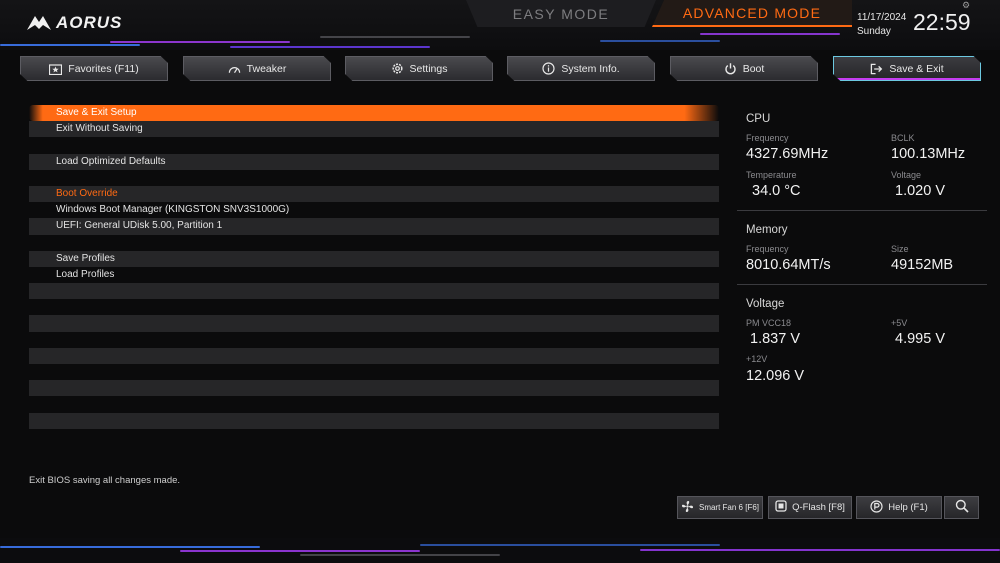 The width and height of the screenshot is (1000, 563). What do you see at coordinates (881, 25) in the screenshot?
I see `date-display: 11/17/2024 Sunday` at bounding box center [881, 25].